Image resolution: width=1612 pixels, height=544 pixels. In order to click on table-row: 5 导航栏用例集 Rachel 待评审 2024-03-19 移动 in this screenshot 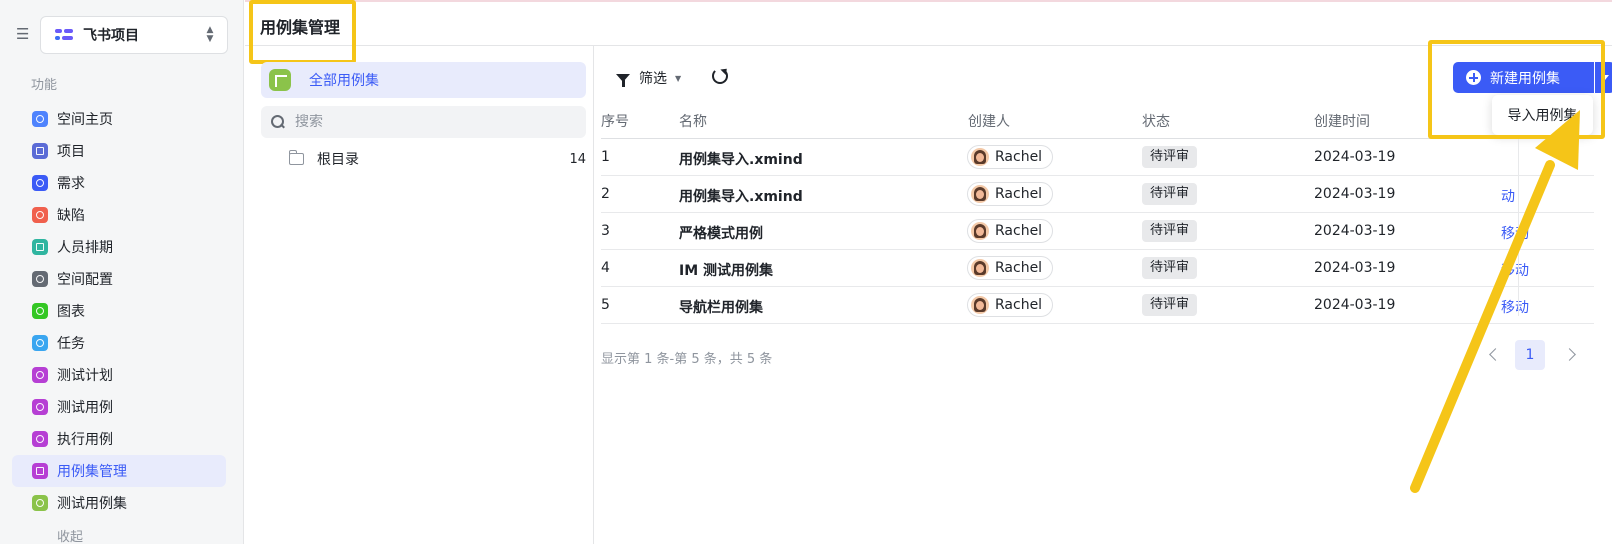, I will do `click(1097, 305)`.